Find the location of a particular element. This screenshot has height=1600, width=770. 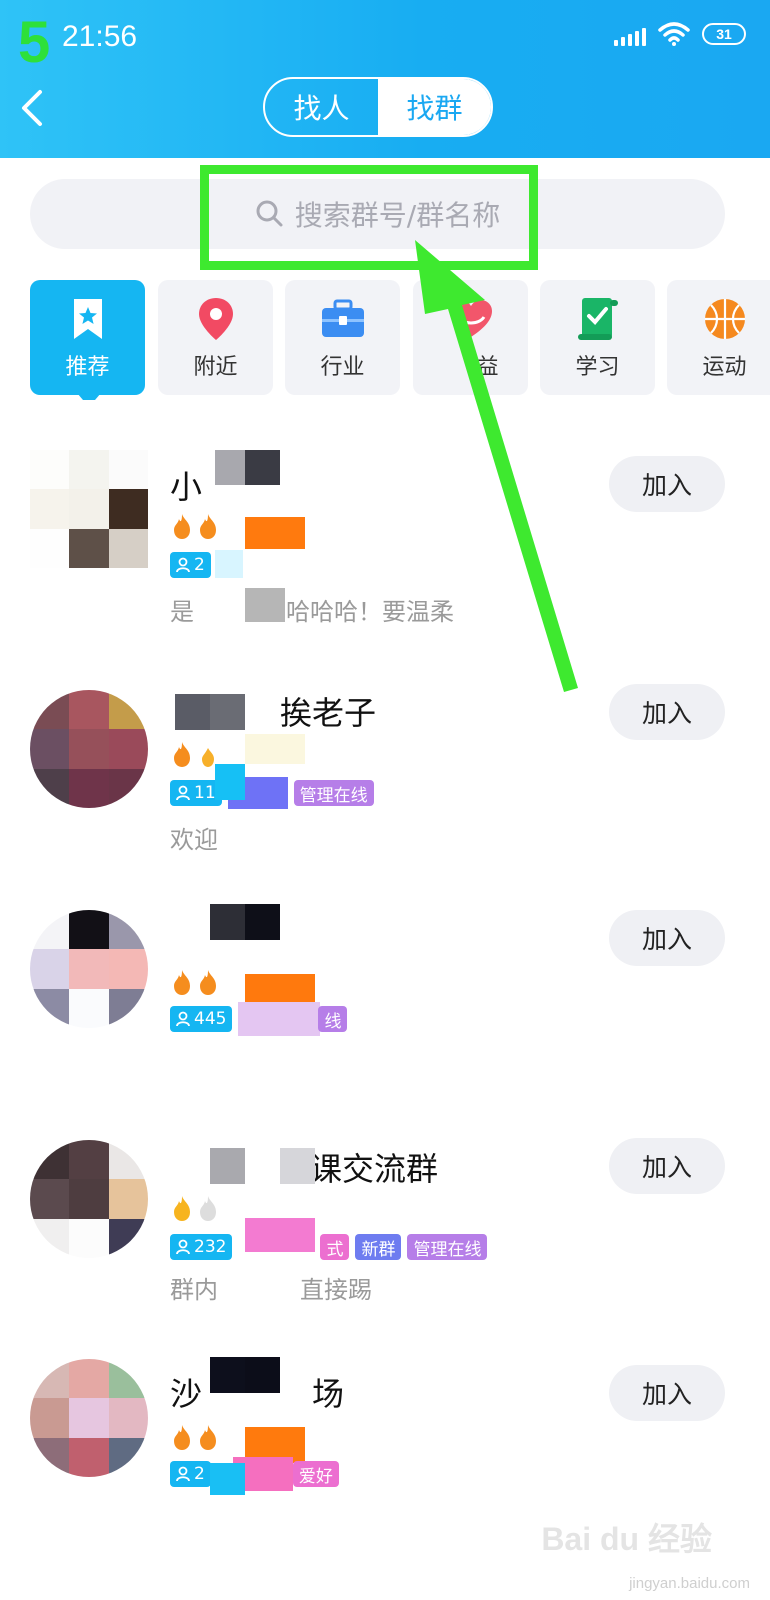

watermark-logo: Bai du 经验 is located at coordinates (626, 1539).